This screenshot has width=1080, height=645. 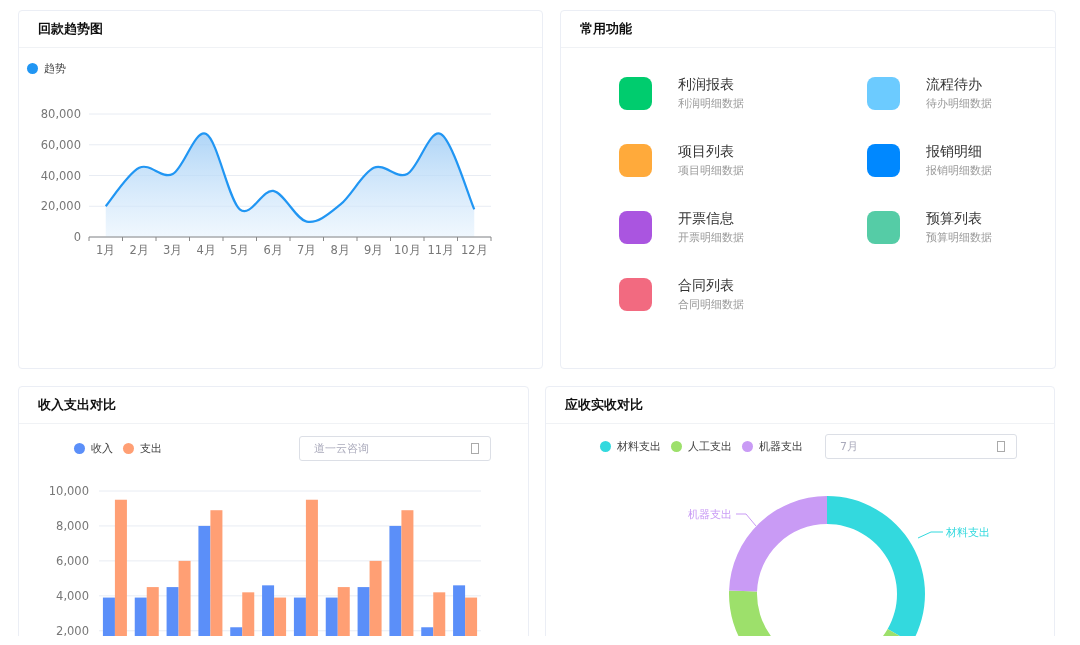 I want to click on axis-label: 60,000, so click(x=60, y=144).